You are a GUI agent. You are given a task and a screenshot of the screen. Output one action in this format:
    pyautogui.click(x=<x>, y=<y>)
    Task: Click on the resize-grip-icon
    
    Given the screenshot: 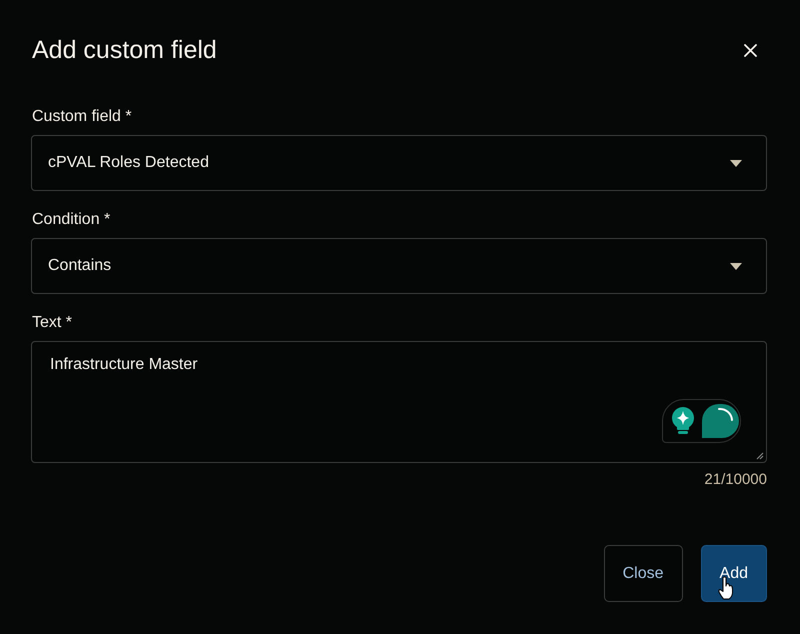 What is the action you would take?
    pyautogui.click(x=760, y=456)
    